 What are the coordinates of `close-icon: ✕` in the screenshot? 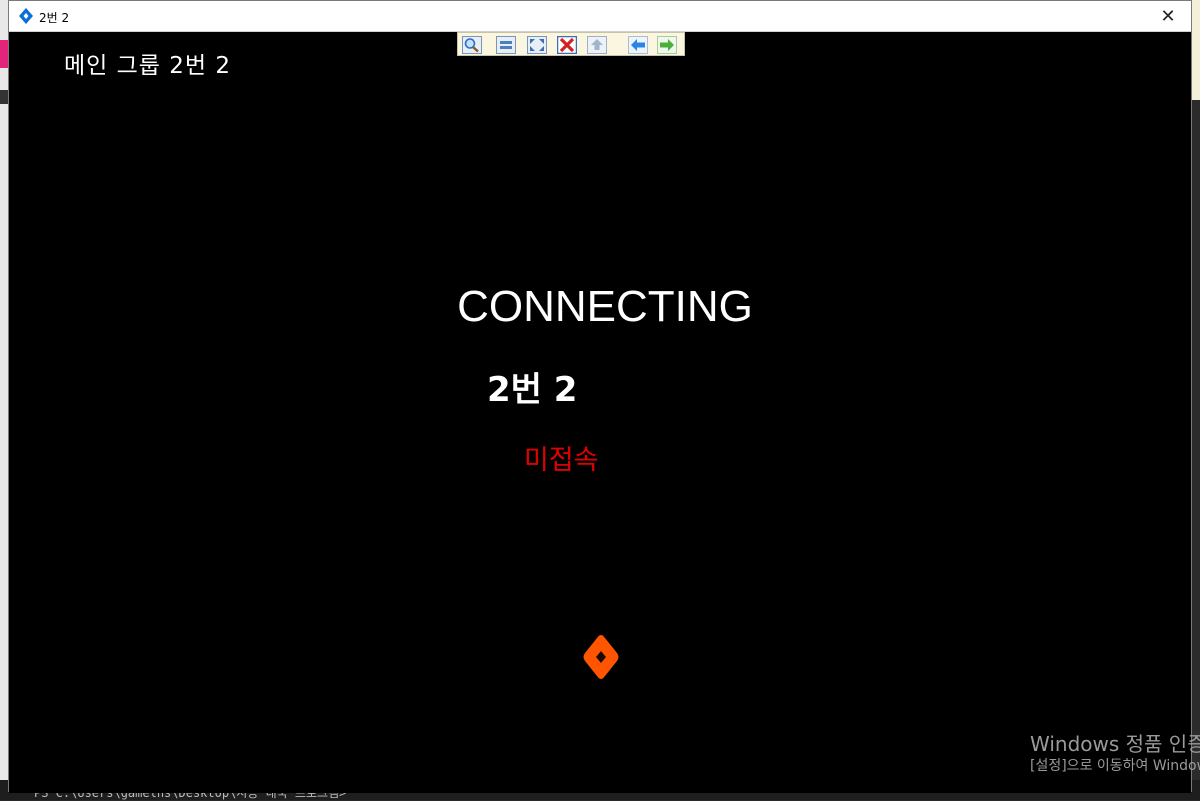 It's located at (1168, 16).